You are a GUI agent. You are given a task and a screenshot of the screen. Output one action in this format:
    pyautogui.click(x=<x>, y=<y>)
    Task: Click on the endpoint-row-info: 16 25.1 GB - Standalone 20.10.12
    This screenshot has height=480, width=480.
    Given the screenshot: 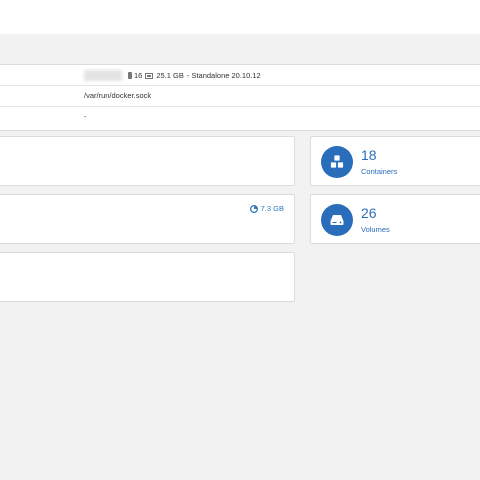 What is the action you would take?
    pyautogui.click(x=240, y=75)
    